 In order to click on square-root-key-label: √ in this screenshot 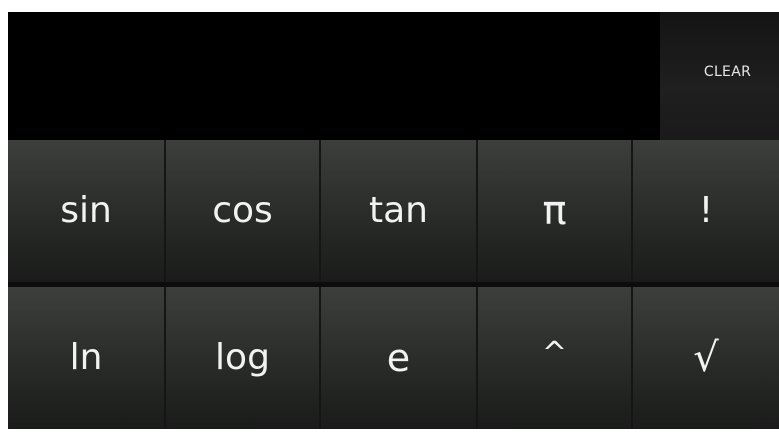, I will do `click(706, 358)`.